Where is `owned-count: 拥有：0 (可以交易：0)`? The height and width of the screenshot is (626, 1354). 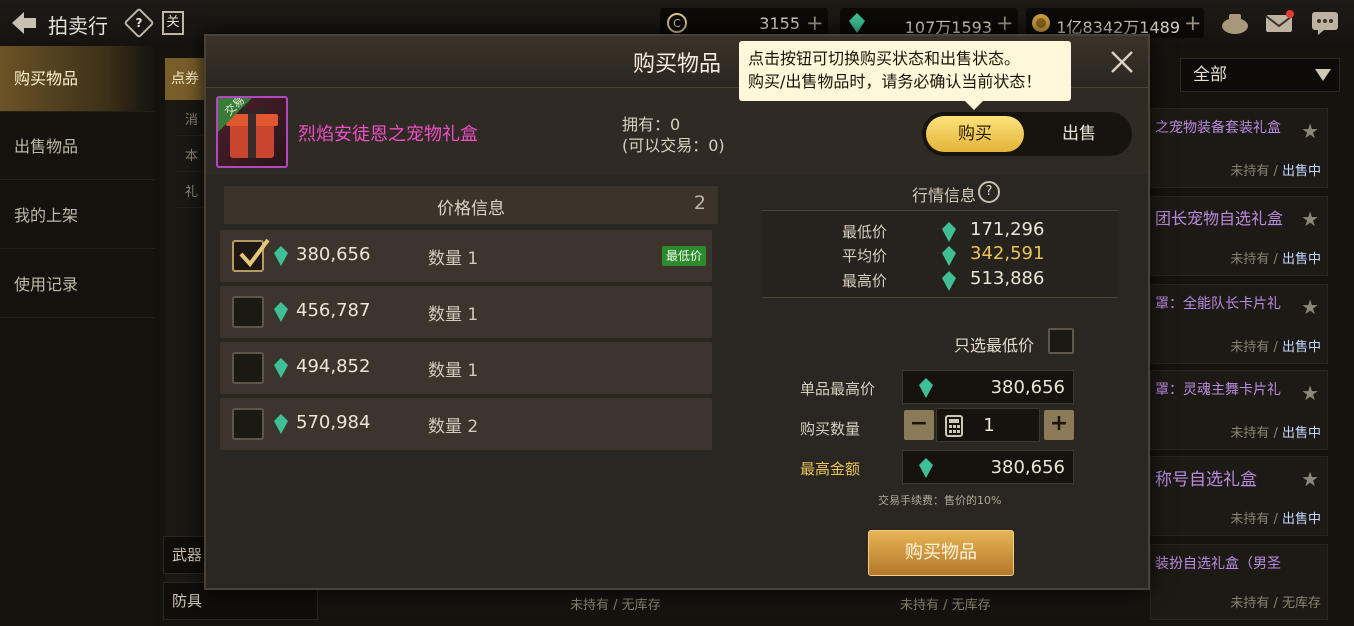
owned-count: 拥有：0 (可以交易：0) is located at coordinates (673, 135).